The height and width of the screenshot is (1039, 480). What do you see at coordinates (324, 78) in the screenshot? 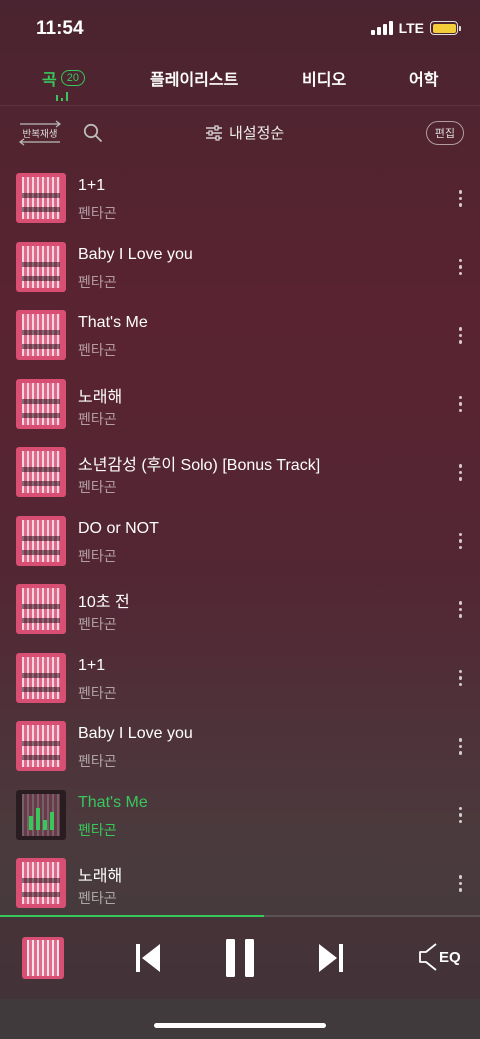
I see `tab-video: 비디오` at bounding box center [324, 78].